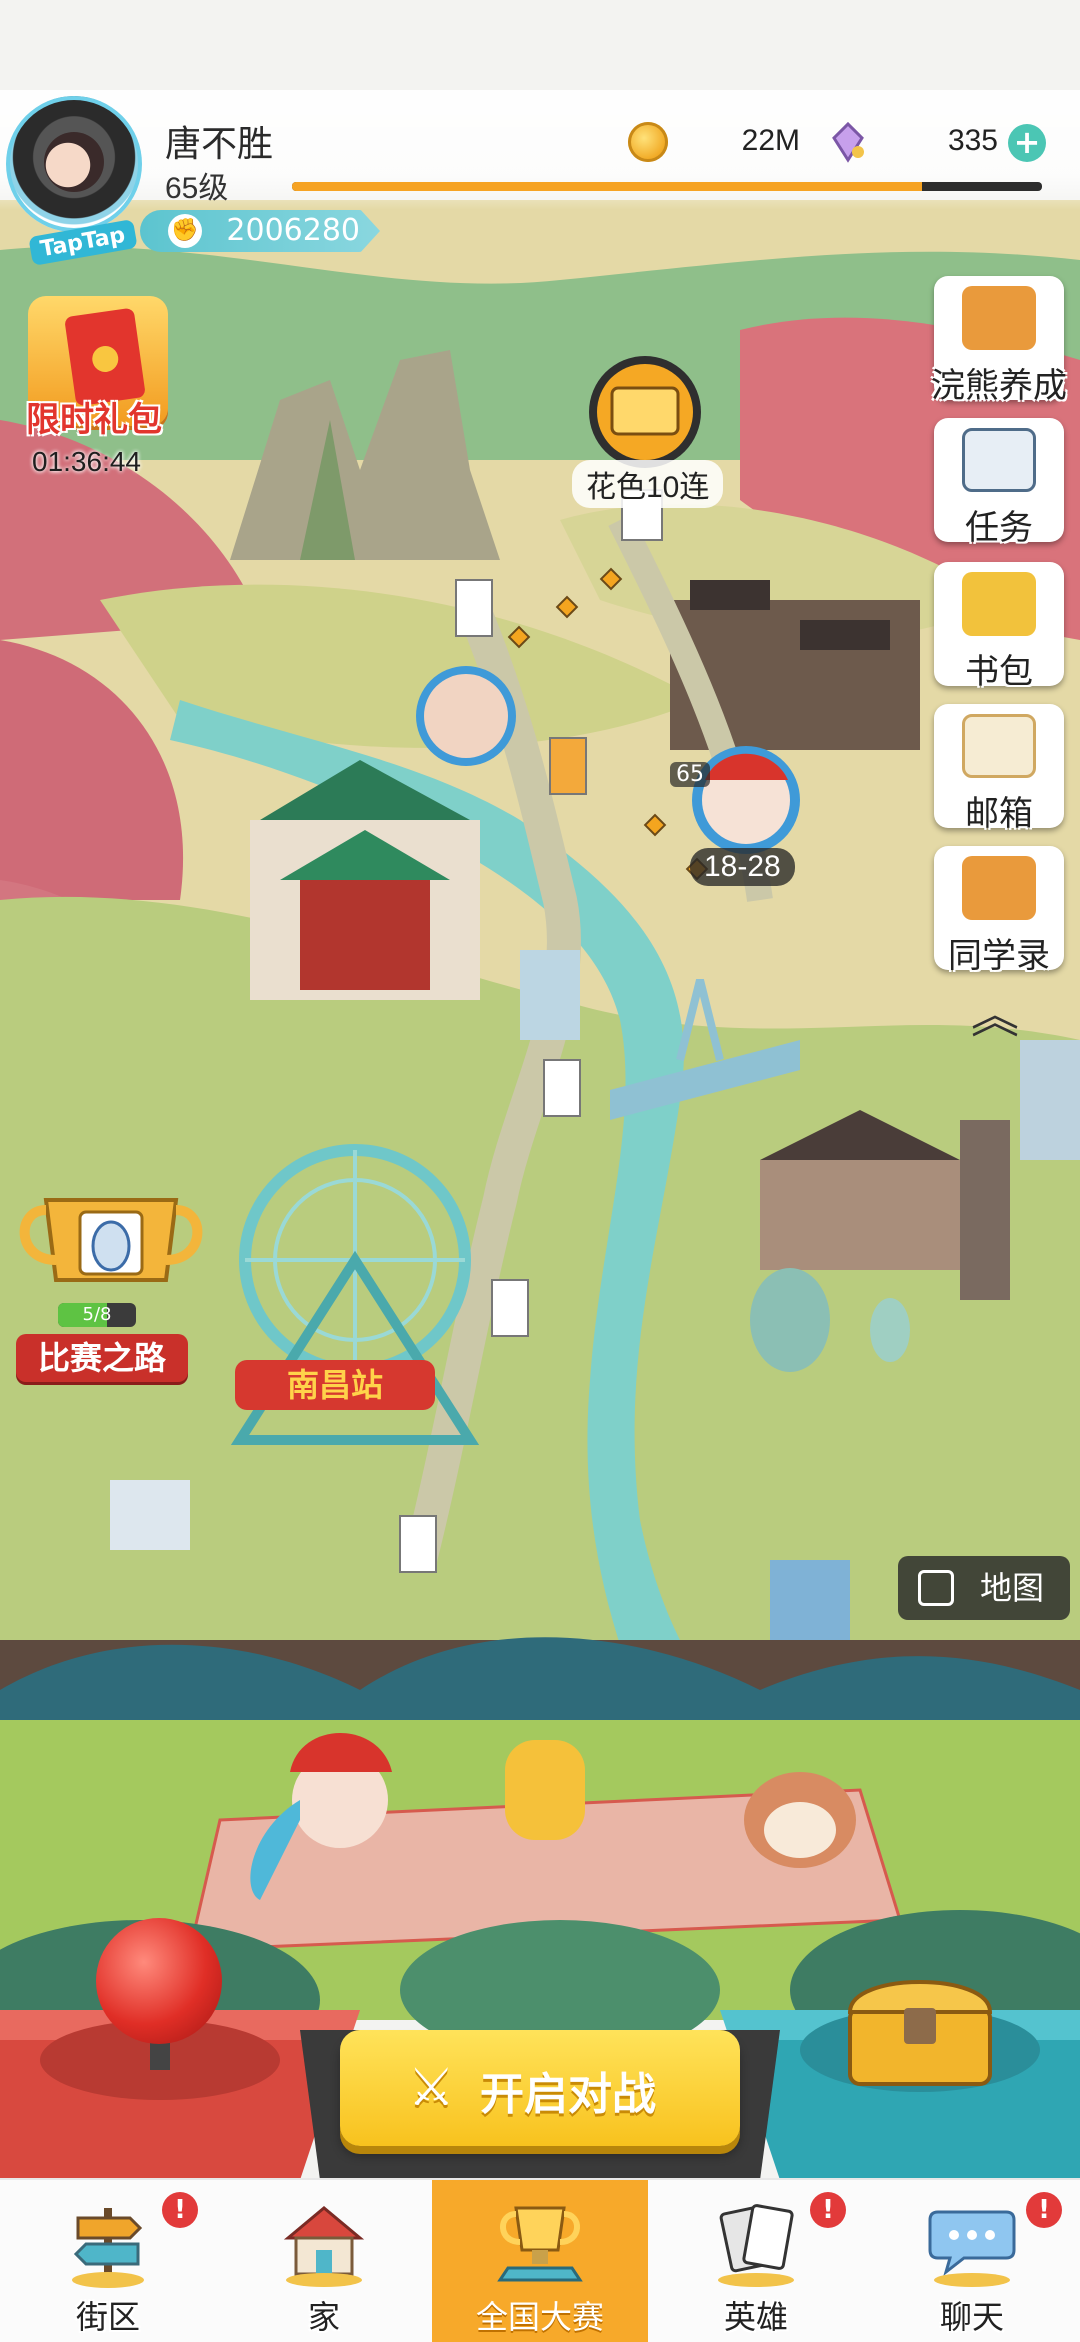  What do you see at coordinates (999, 672) in the screenshot?
I see `side-button-label: 书包` at bounding box center [999, 672].